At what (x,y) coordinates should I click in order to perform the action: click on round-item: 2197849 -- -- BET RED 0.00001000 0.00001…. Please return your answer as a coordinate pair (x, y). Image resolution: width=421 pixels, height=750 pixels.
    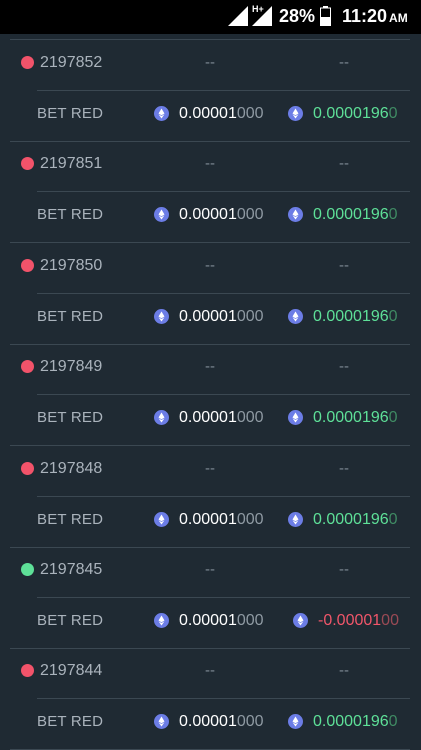
    Looking at the image, I should click on (210, 395).